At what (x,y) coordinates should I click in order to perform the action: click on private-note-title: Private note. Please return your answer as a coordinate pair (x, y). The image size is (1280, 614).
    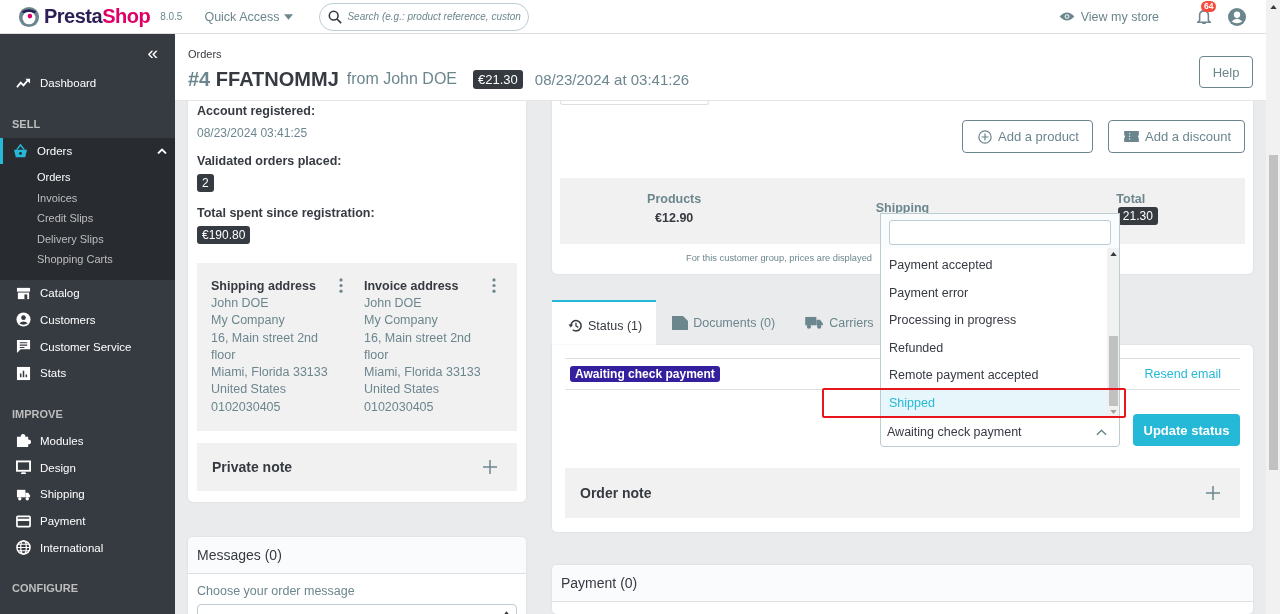
    Looking at the image, I should click on (252, 467).